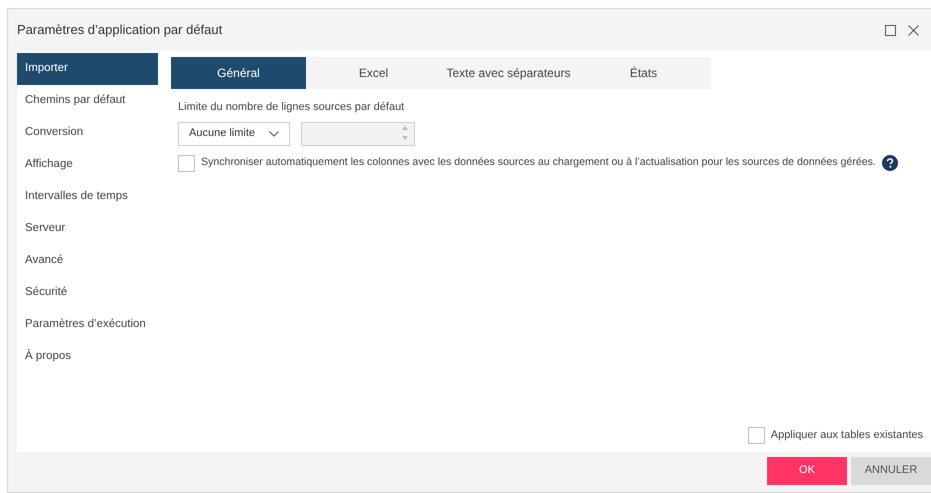  What do you see at coordinates (890, 163) in the screenshot?
I see `help-icon` at bounding box center [890, 163].